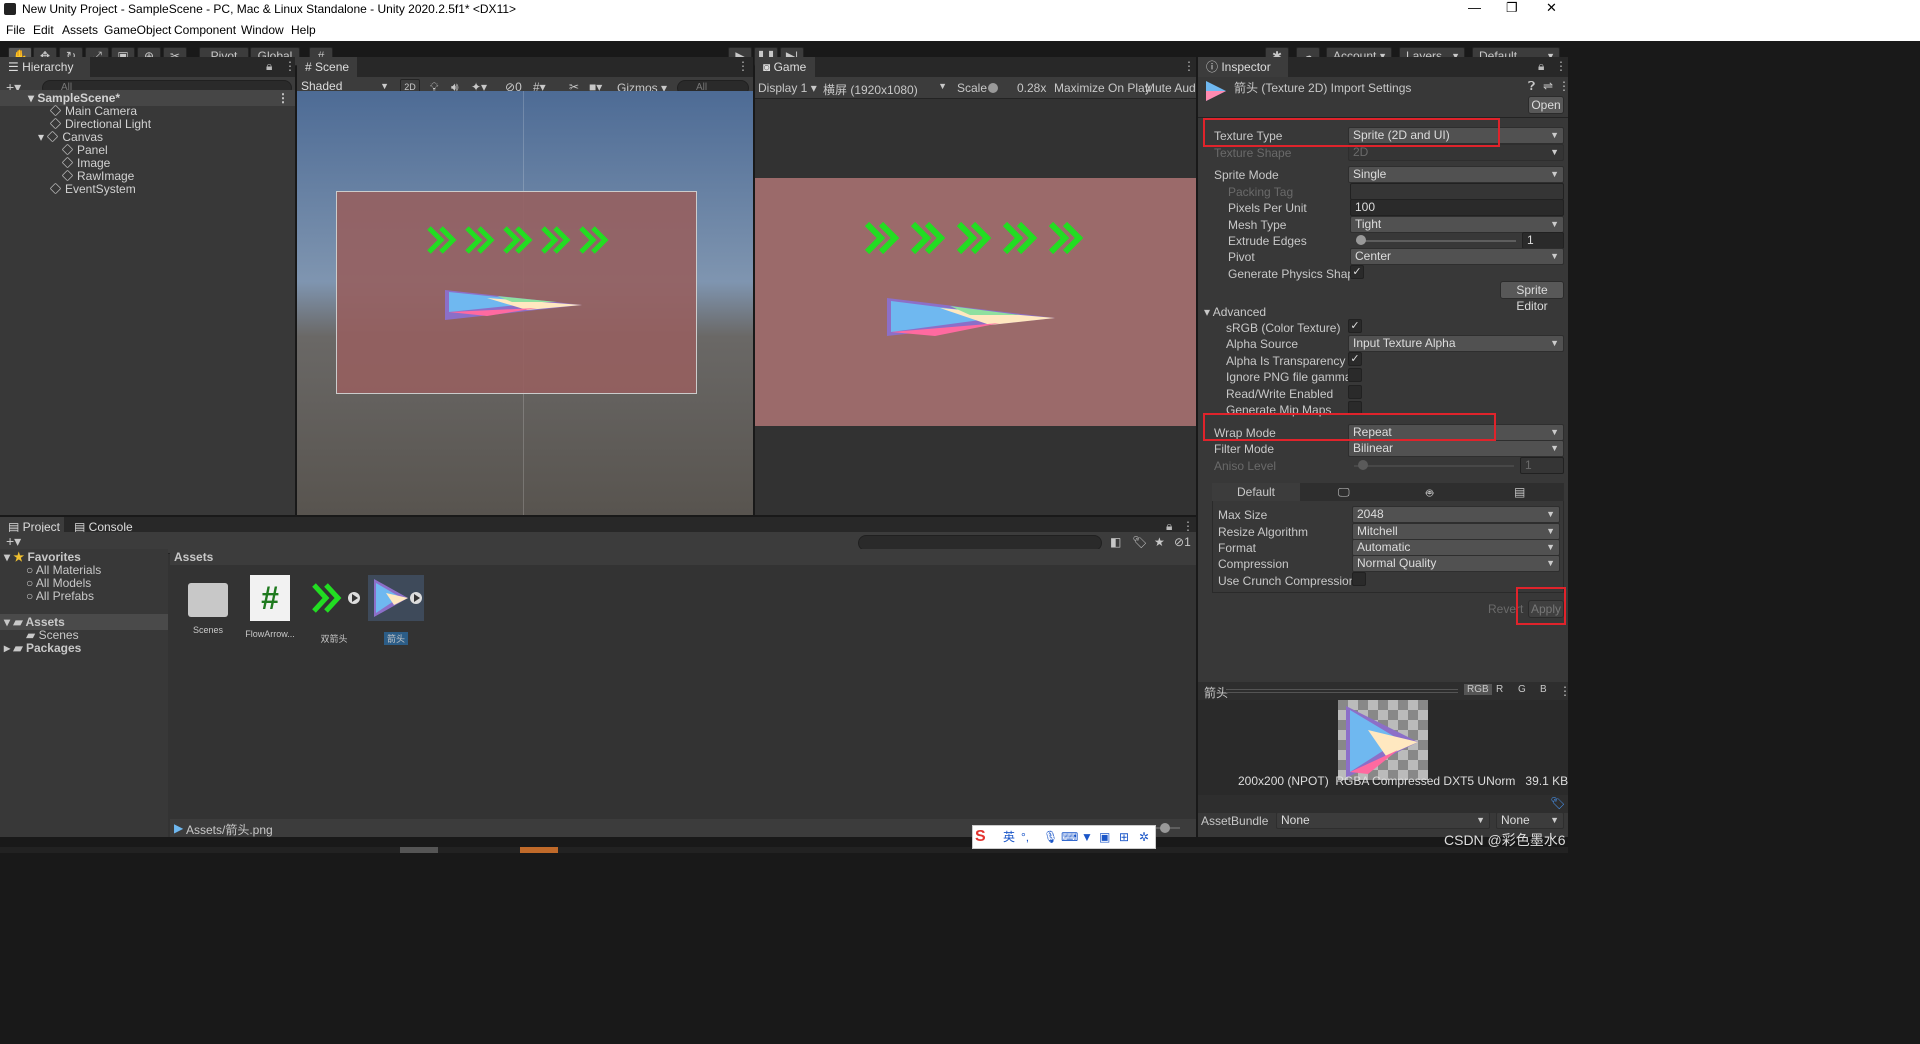  Describe the element at coordinates (1355, 359) in the screenshot. I see `alpha-transparency-checkbox: ✓` at that location.